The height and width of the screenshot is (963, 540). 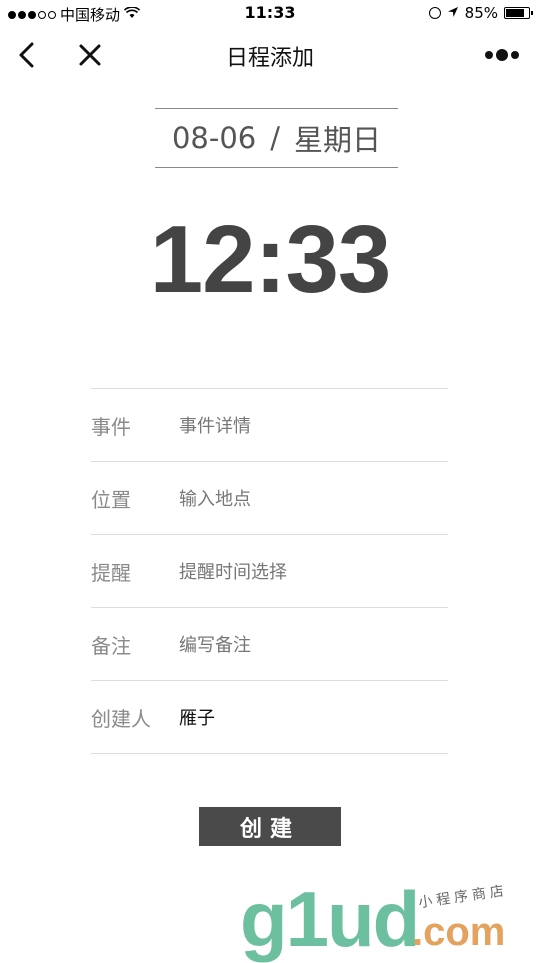 What do you see at coordinates (270, 14) in the screenshot?
I see `status-bar: 中国移动 11:33 85%` at bounding box center [270, 14].